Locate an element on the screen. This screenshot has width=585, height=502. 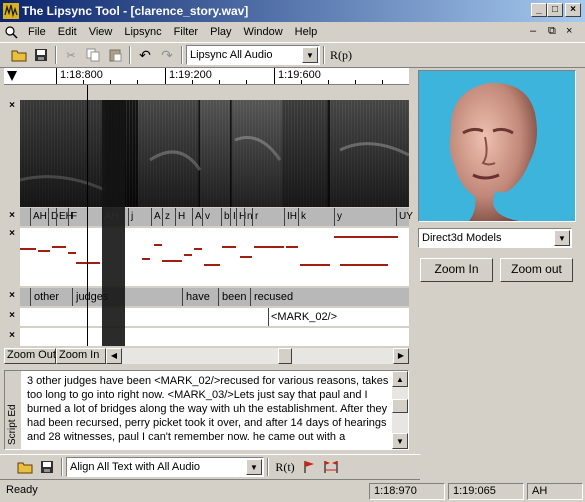
phoneme-label: F is located at coordinates (72, 217).